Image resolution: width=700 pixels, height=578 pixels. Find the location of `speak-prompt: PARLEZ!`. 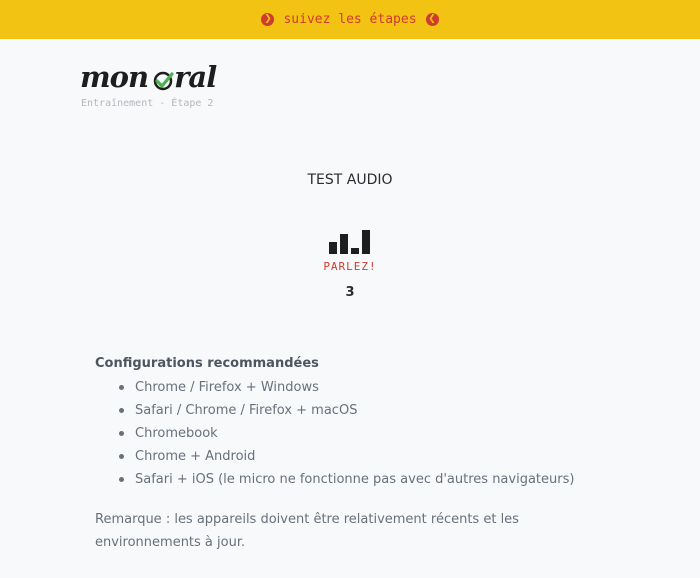

speak-prompt: PARLEZ! is located at coordinates (350, 266).